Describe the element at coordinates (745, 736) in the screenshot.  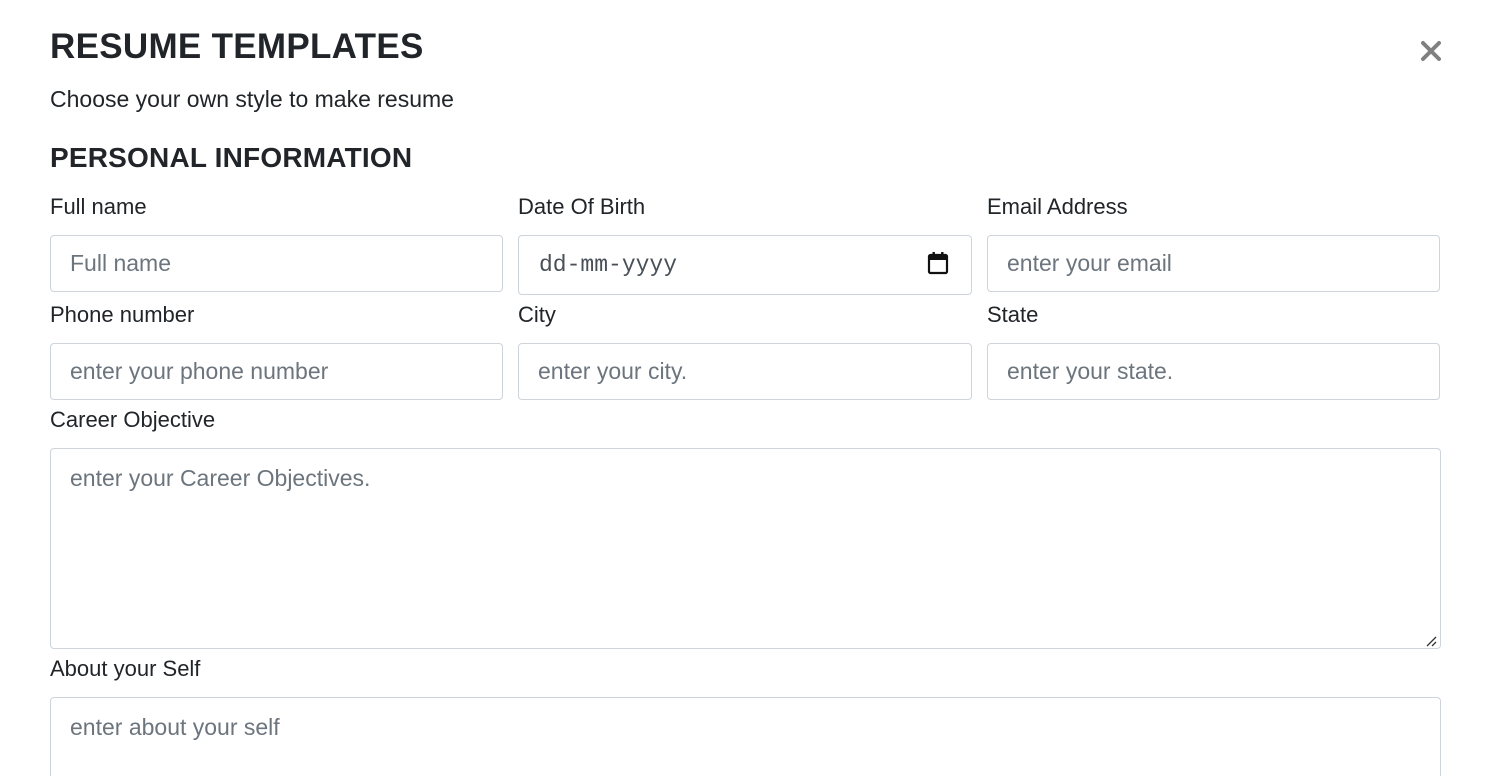
I see `about-yourself-textarea` at that location.